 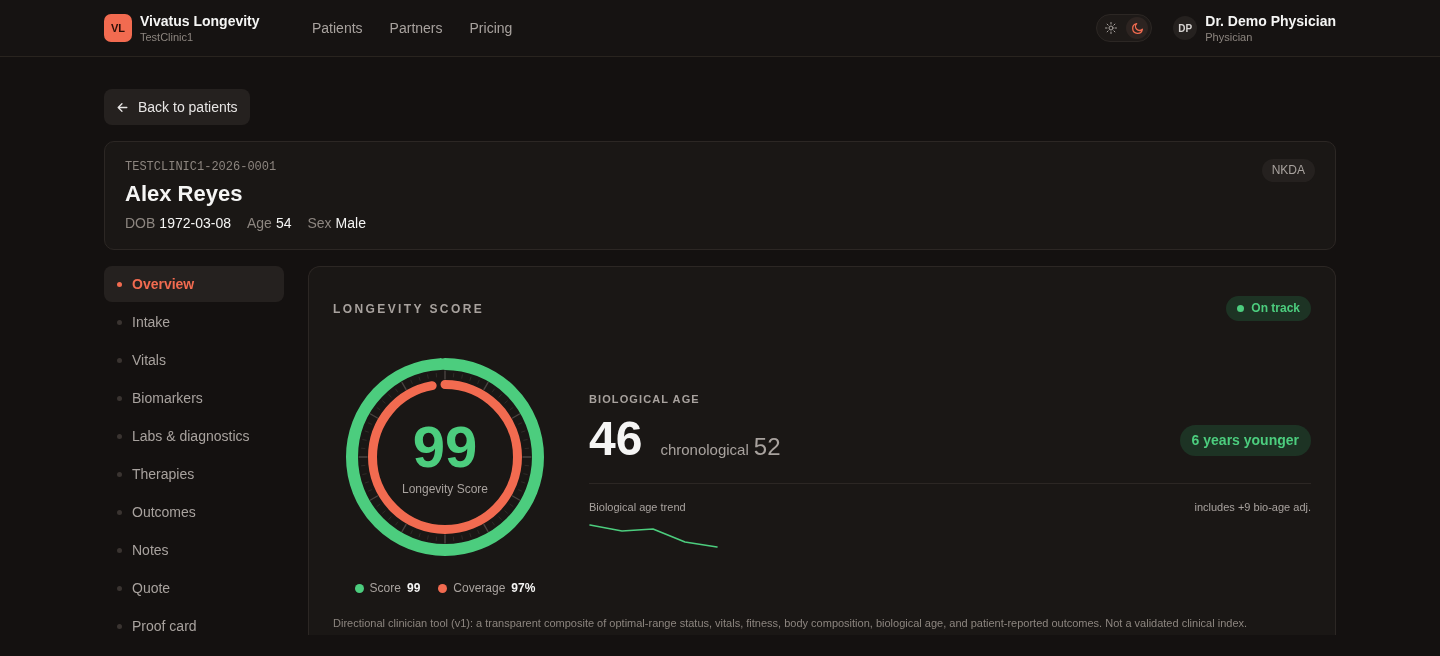 What do you see at coordinates (195, 223) in the screenshot?
I see `field-value: 1972-03-08` at bounding box center [195, 223].